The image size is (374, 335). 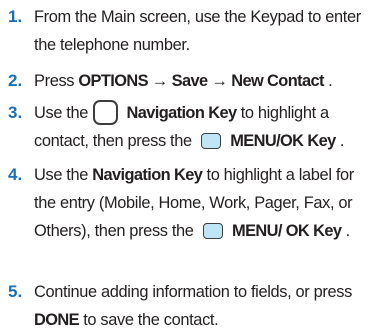 I want to click on step-2: 2. Press OPTIONS → Save → New Contact ., so click(x=188, y=81).